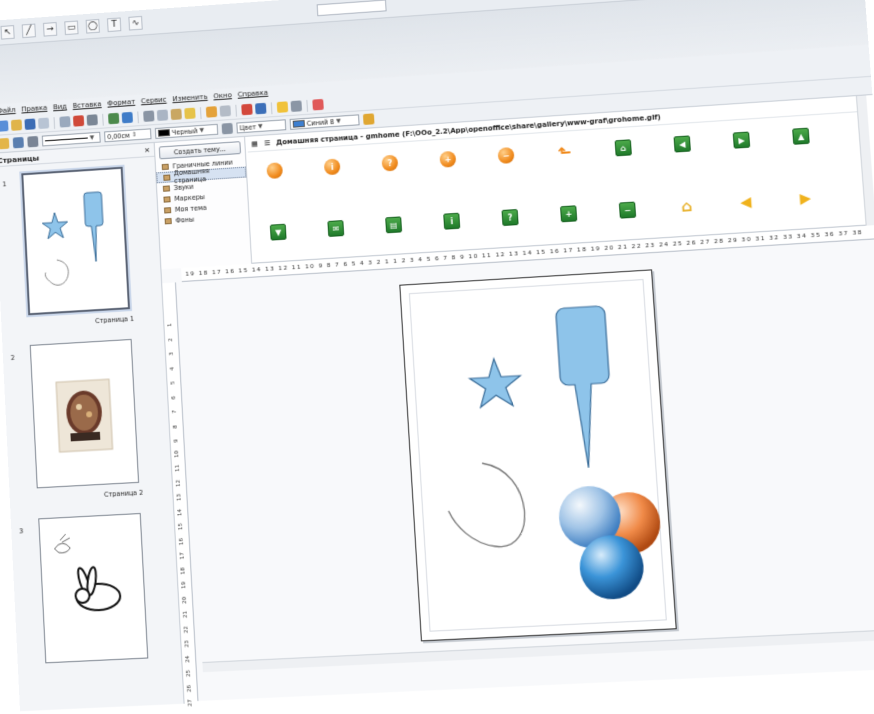  Describe the element at coordinates (278, 232) in the screenshot. I see `down-square-icon: ▼` at that location.